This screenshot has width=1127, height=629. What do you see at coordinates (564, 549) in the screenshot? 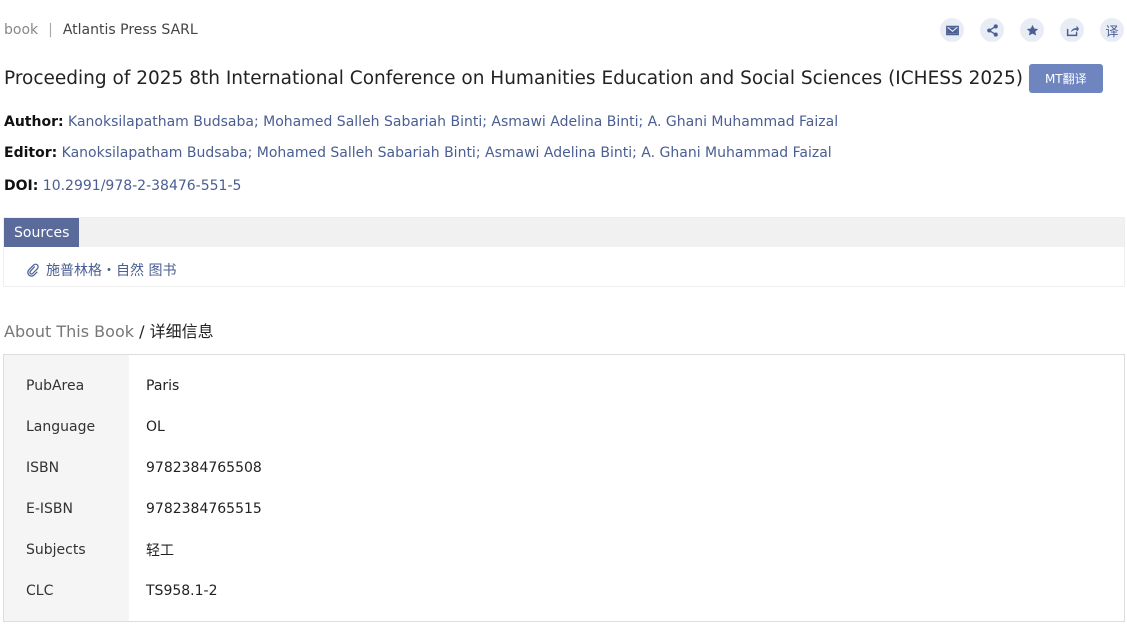
I see `table-row: Subjects 轻工` at bounding box center [564, 549].